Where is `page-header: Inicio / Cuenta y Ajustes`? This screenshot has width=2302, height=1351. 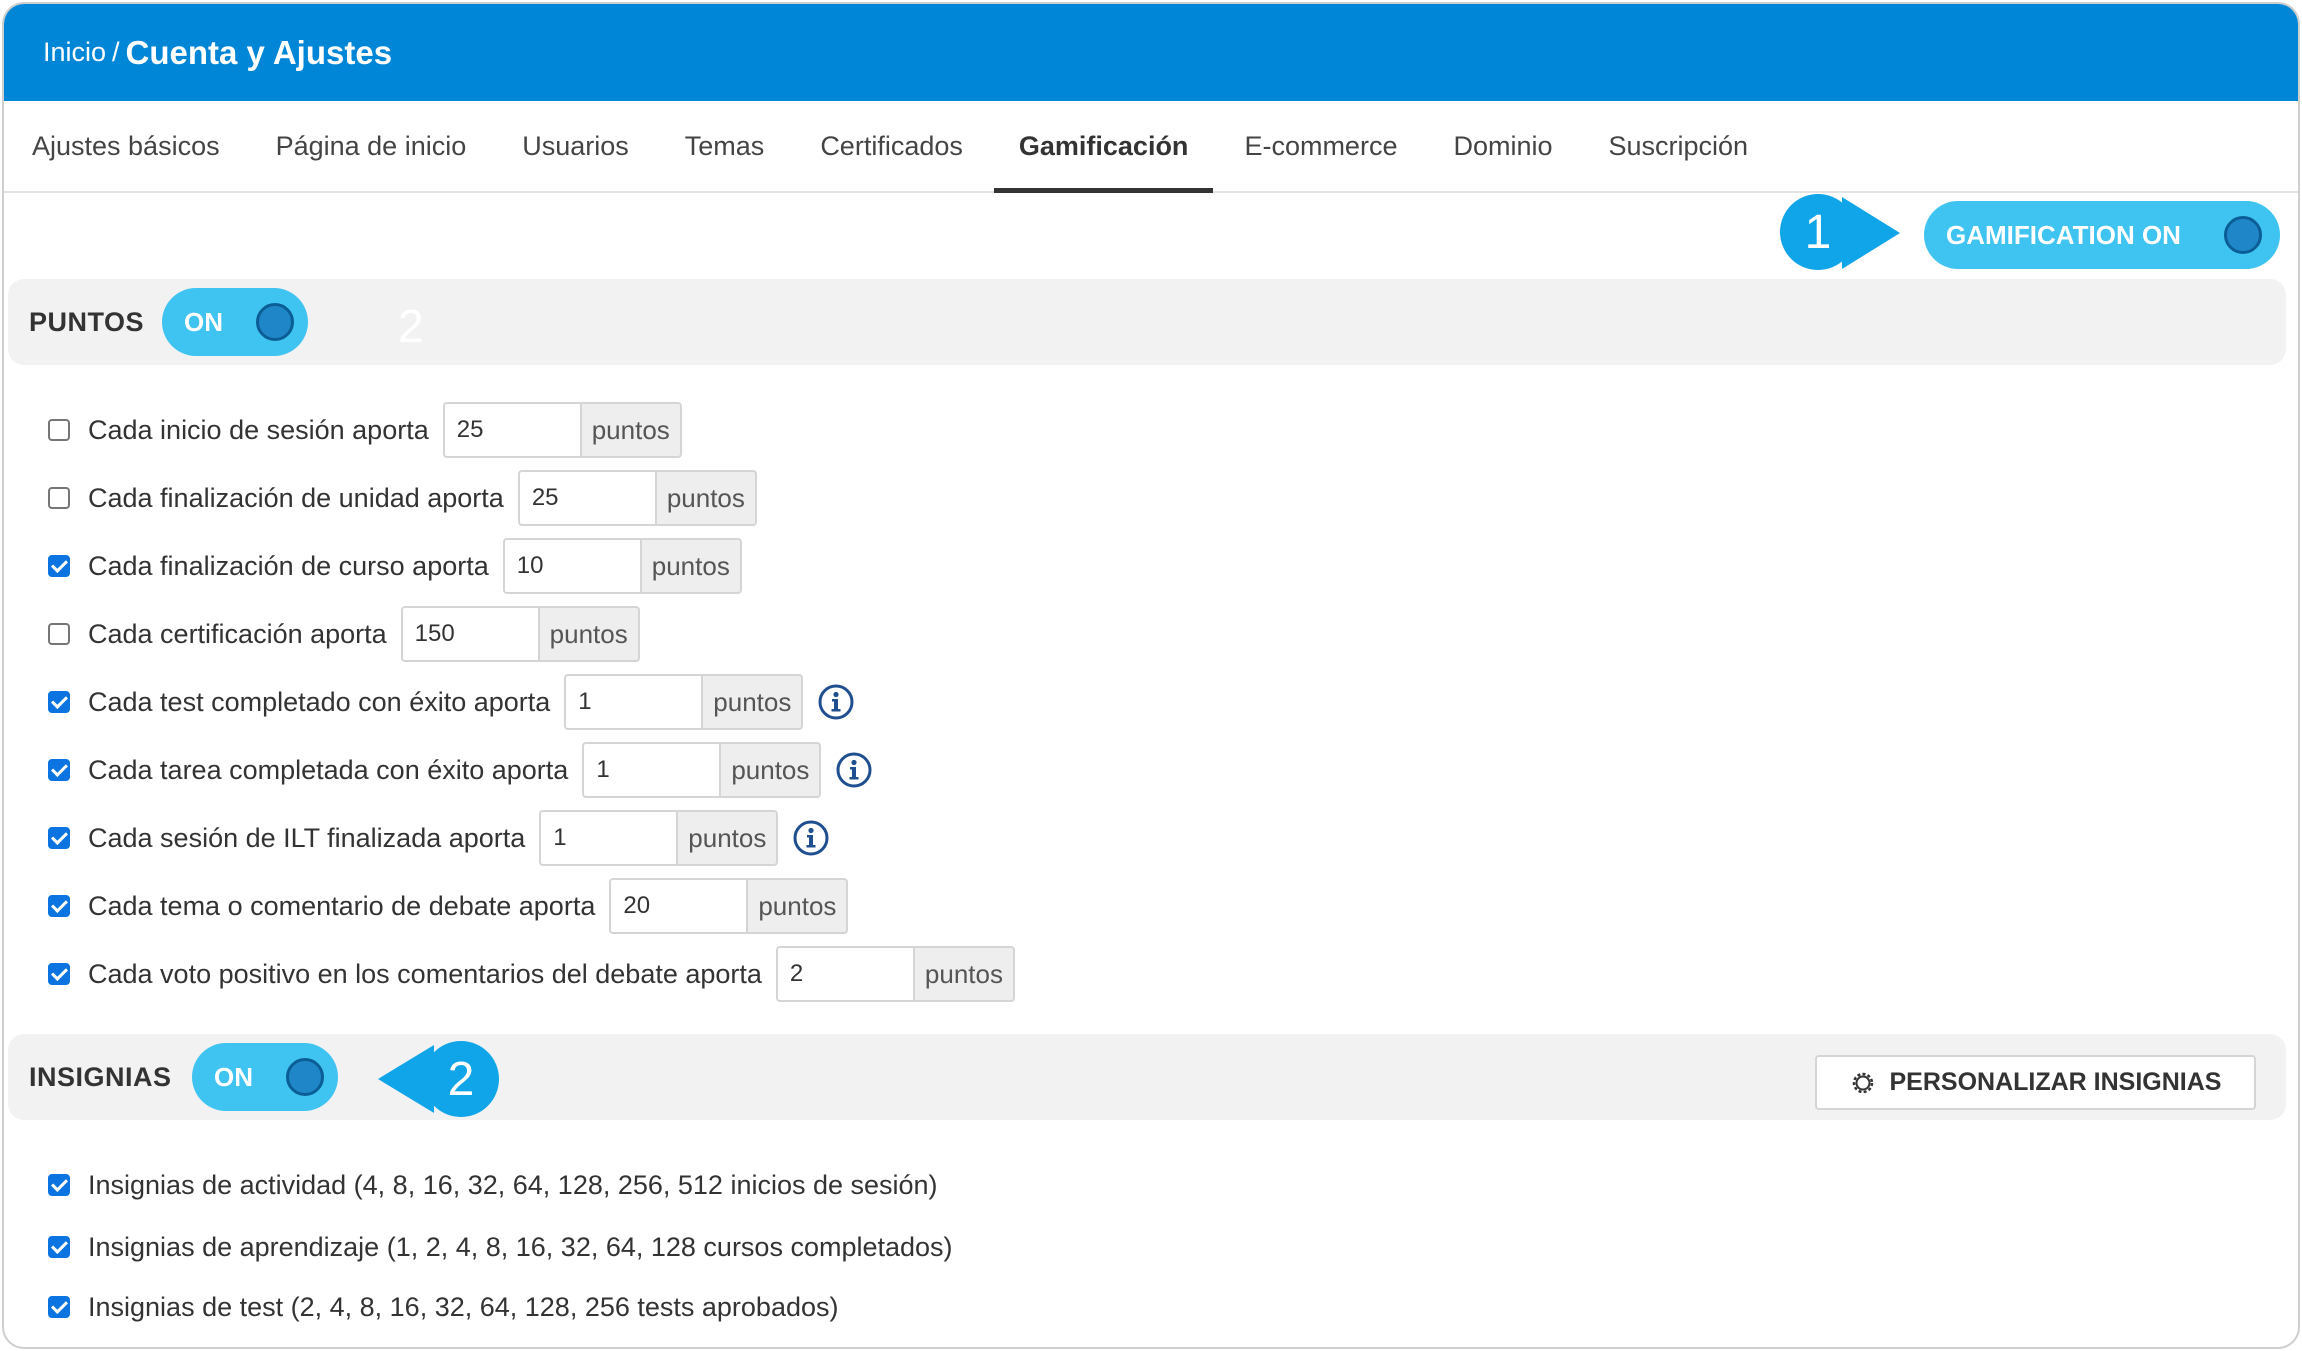 page-header: Inicio / Cuenta y Ajustes is located at coordinates (1151, 52).